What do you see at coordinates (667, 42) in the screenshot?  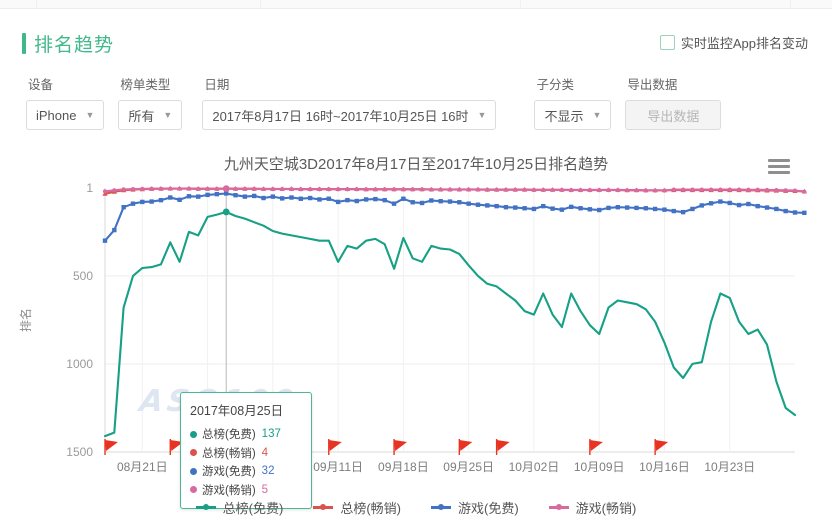 I see `checkbox-icon` at bounding box center [667, 42].